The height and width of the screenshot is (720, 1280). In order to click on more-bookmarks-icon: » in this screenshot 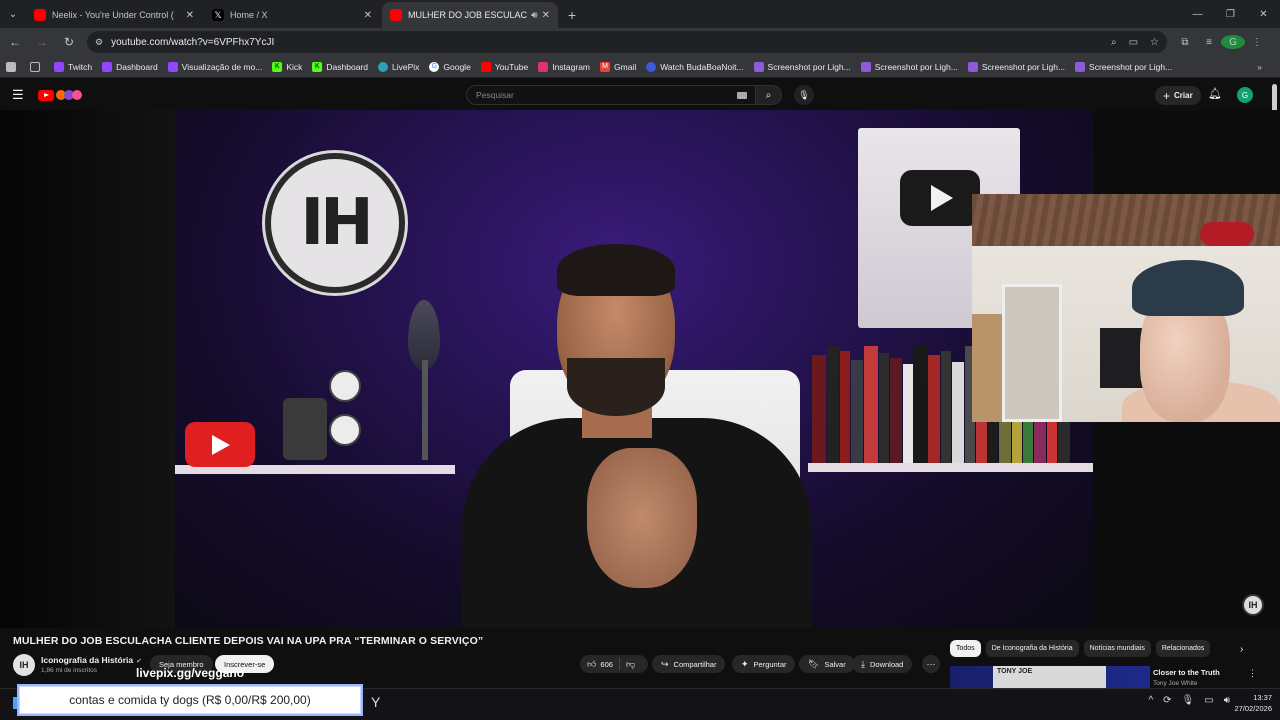, I will do `click(1259, 67)`.